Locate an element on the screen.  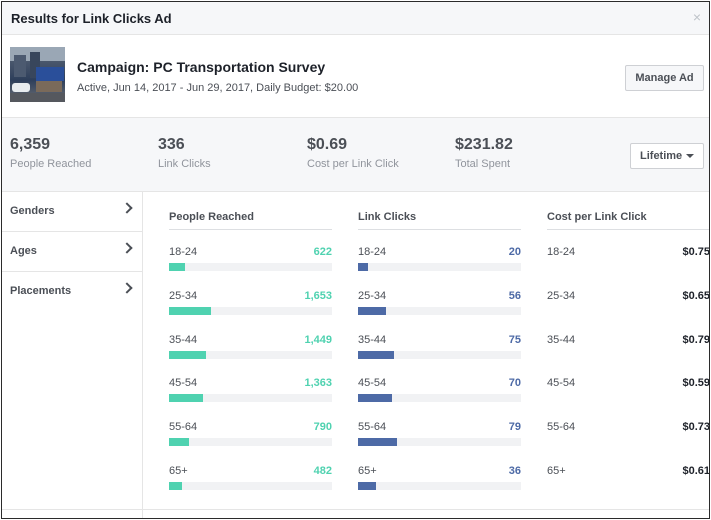
time-range-dropdown: Lifetime is located at coordinates (667, 156).